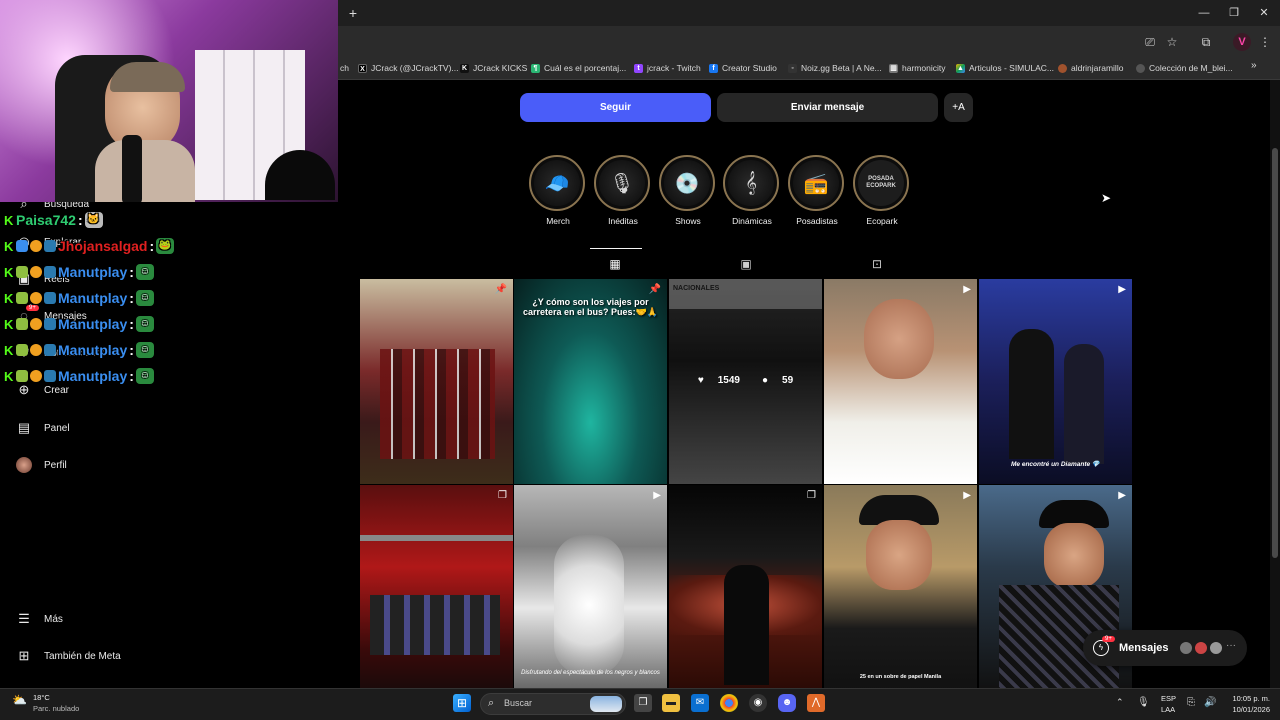 The height and width of the screenshot is (720, 1280). I want to click on bookmark-item: aldrinjaramillo, so click(1090, 68).